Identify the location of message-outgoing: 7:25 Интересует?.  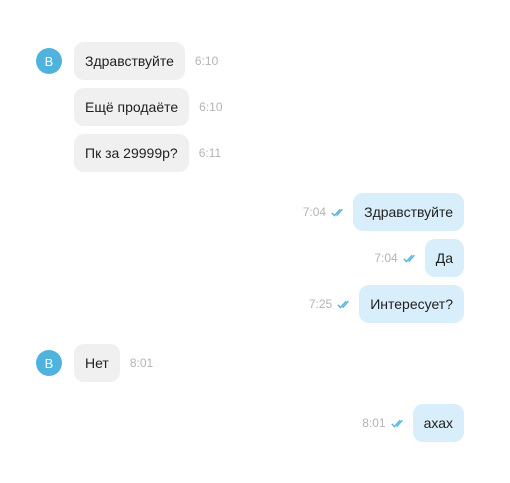
(386, 304).